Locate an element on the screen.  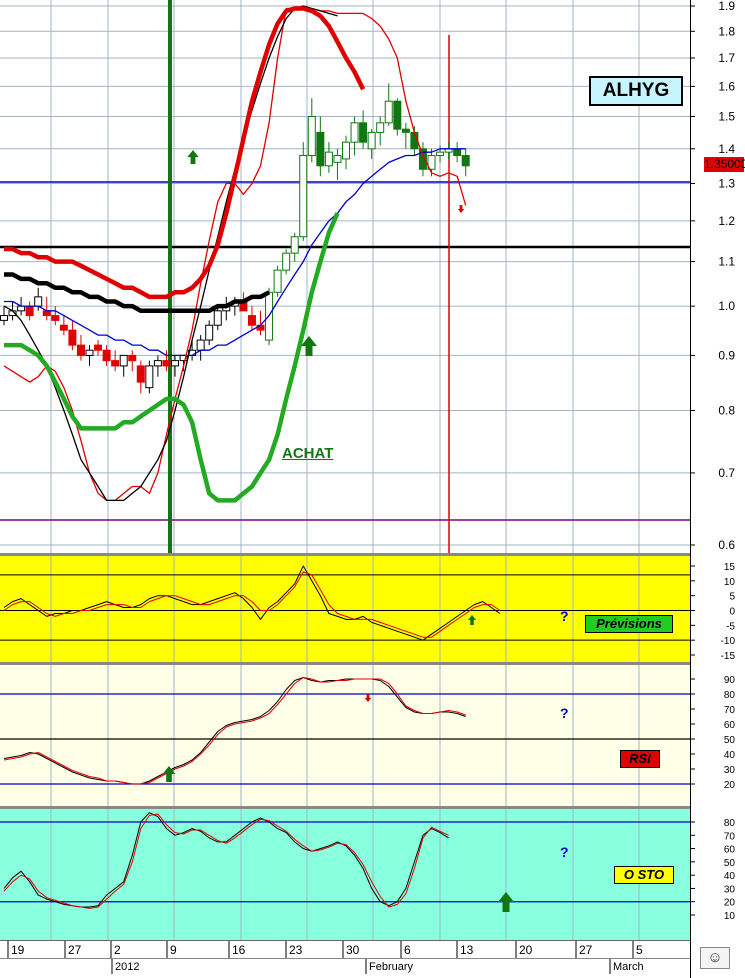
date-tick-label: 20 is located at coordinates (526, 950).